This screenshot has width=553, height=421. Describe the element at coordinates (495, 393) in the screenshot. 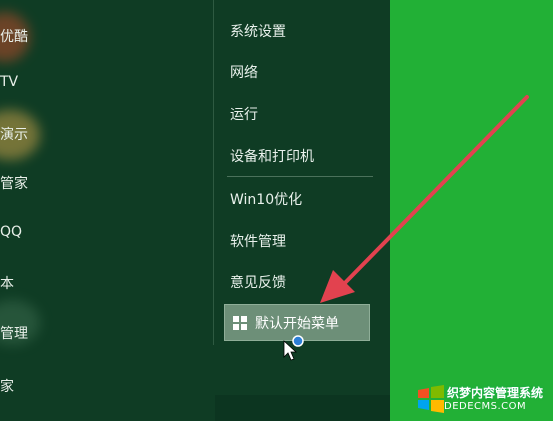

I see `watermark-title: 织梦内容管理系统` at that location.